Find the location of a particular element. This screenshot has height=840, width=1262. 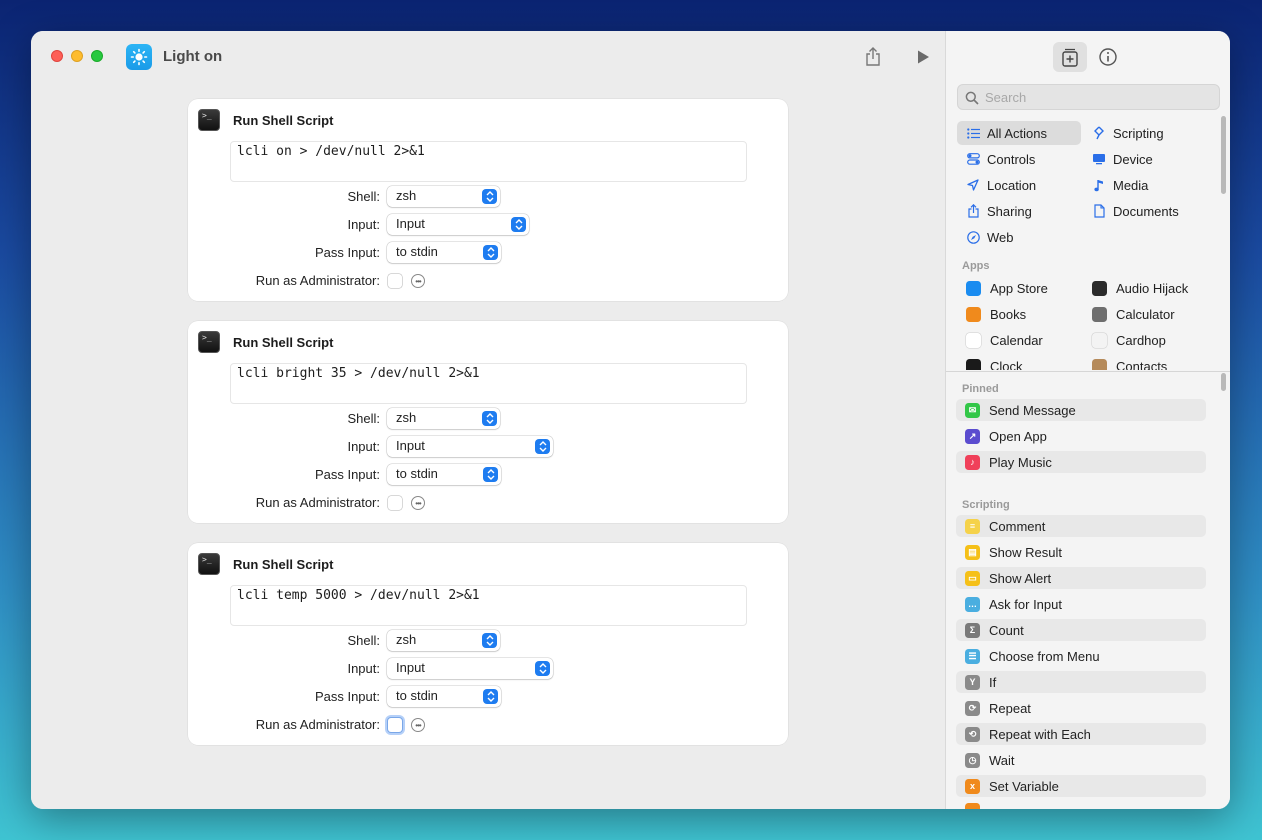

apps-header: Apps is located at coordinates (976, 266).